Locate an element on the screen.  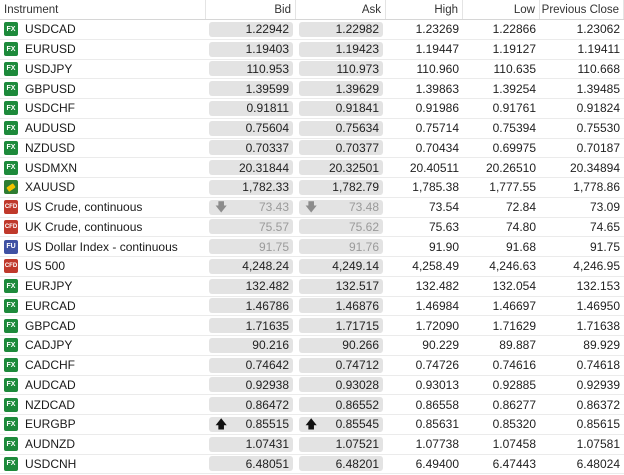
ask-cell: 110.973 is located at coordinates (341, 69).